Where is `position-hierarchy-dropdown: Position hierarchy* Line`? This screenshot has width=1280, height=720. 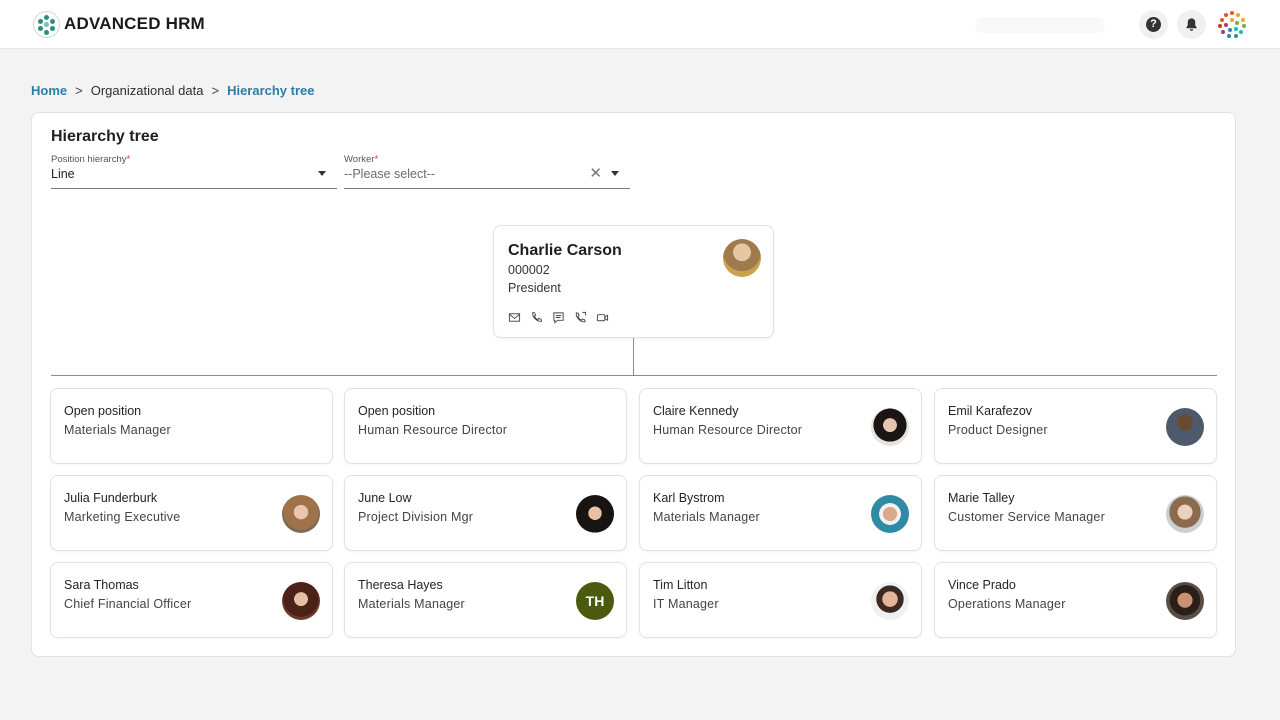 position-hierarchy-dropdown: Position hierarchy* Line is located at coordinates (194, 171).